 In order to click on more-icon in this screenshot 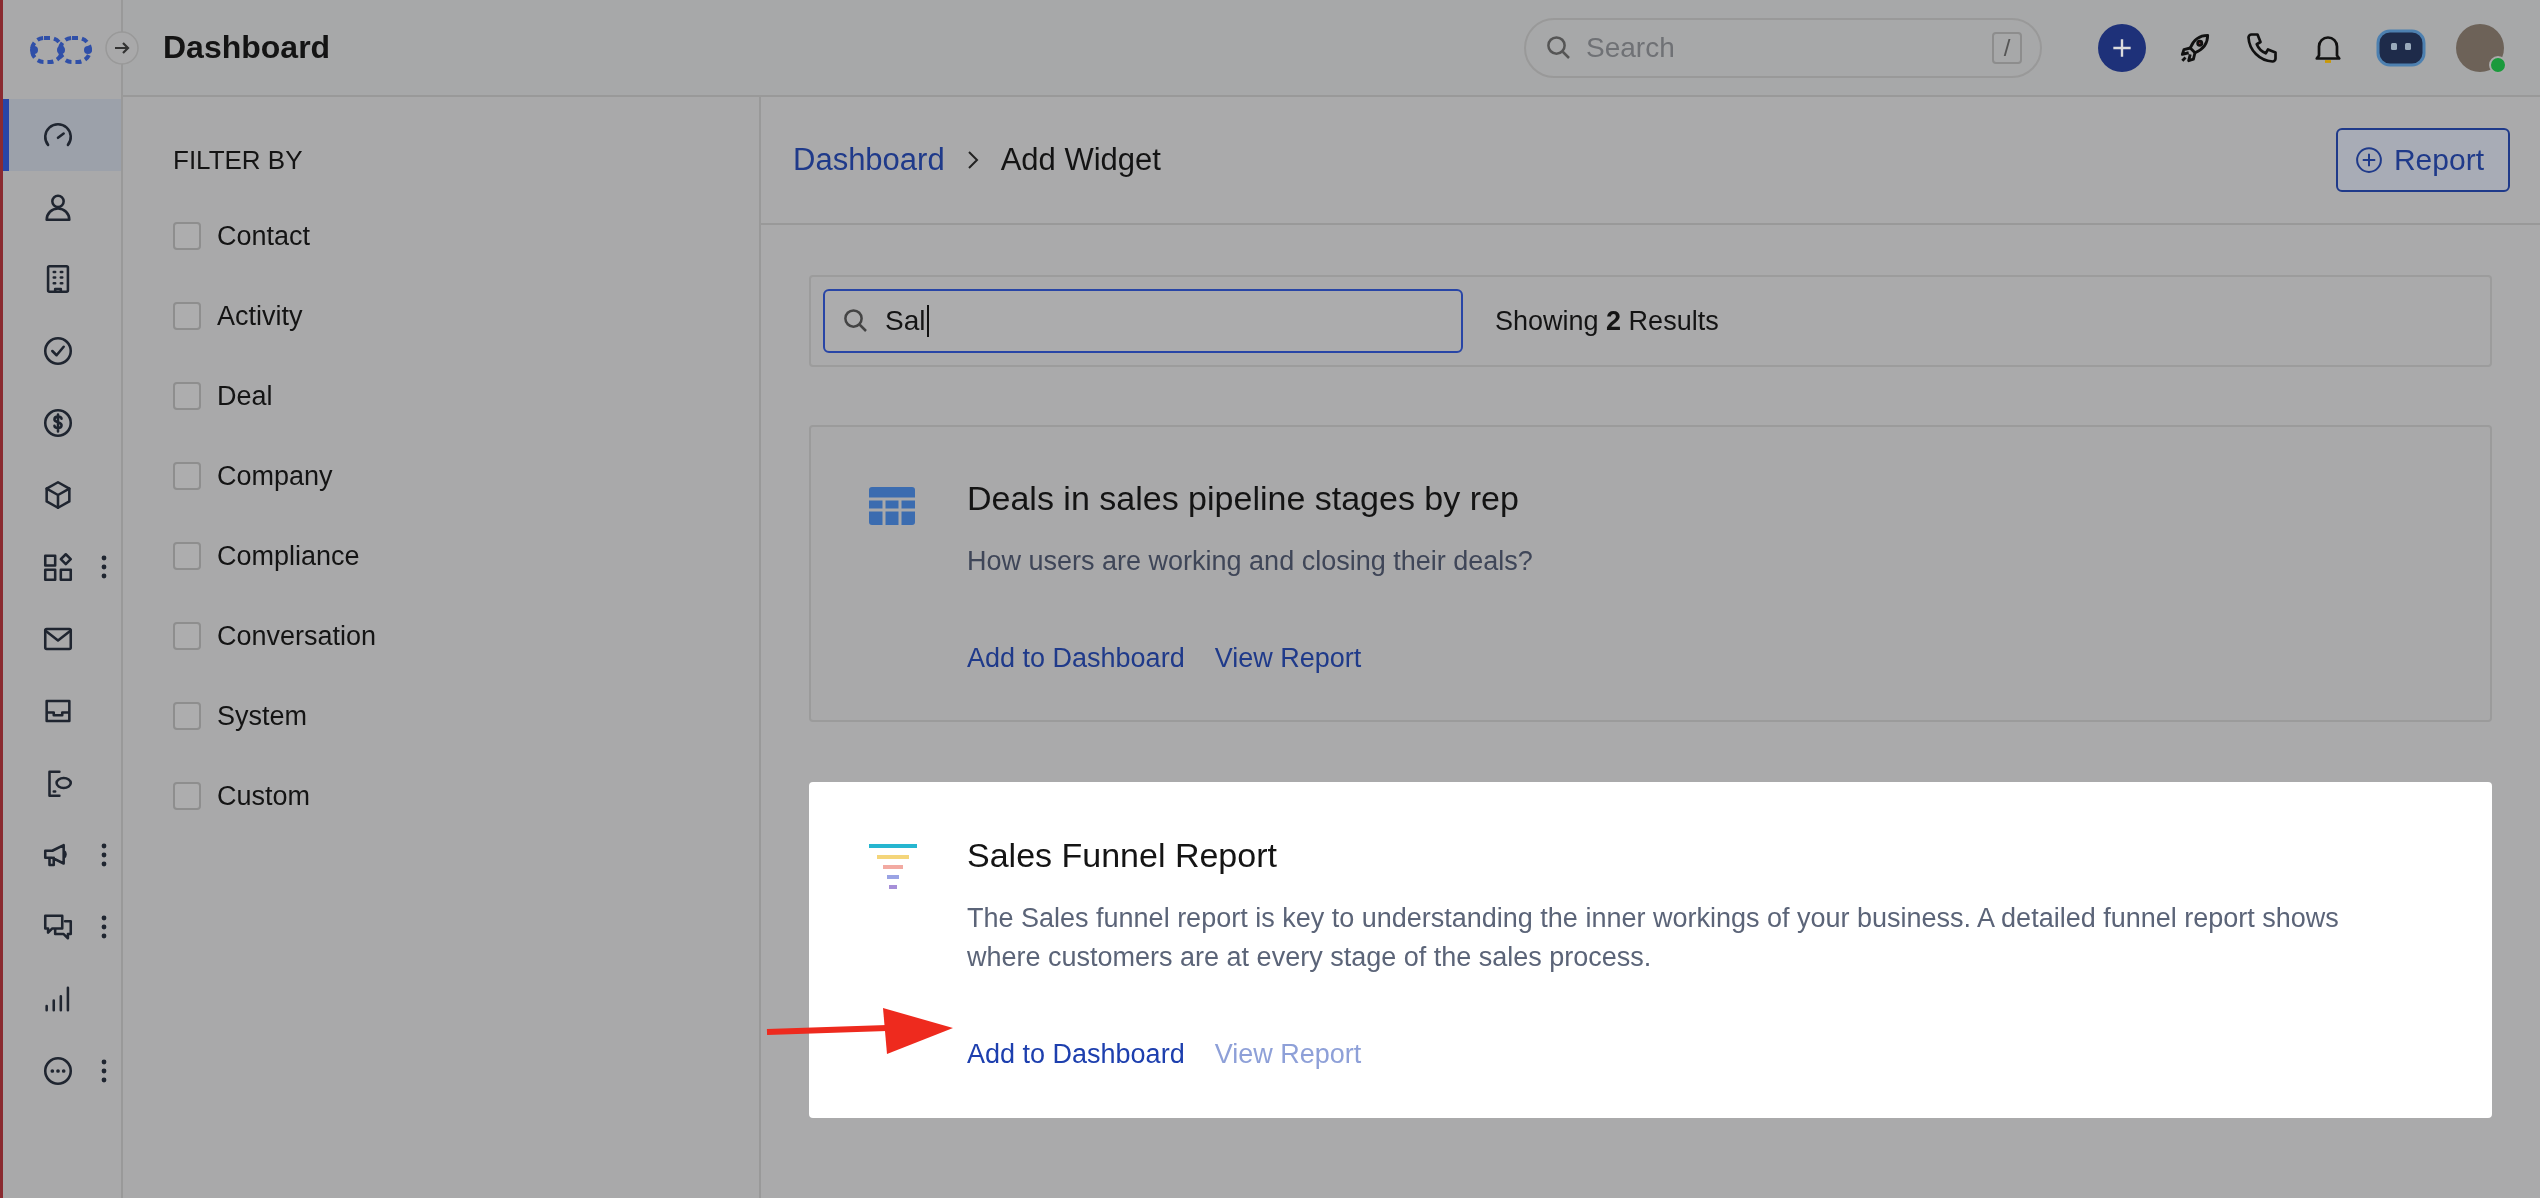, I will do `click(58, 1071)`.